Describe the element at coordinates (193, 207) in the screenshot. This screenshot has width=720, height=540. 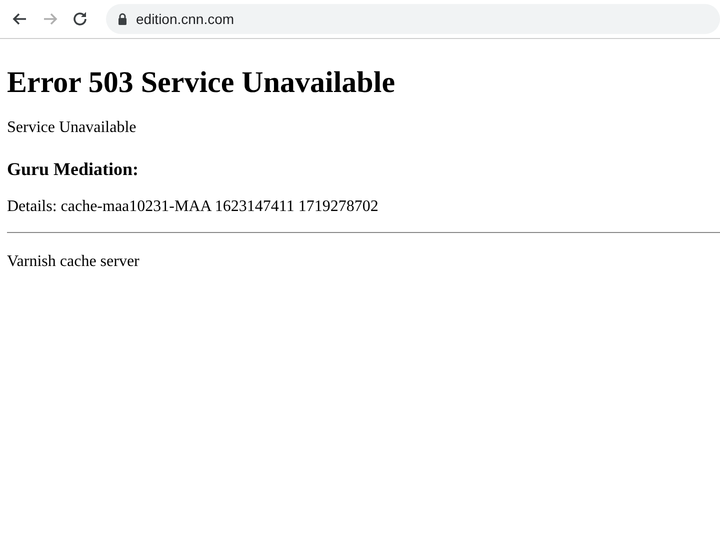
I see `details-text: Details: cache-maa10231-MAA 1623147411 1719278702` at that location.